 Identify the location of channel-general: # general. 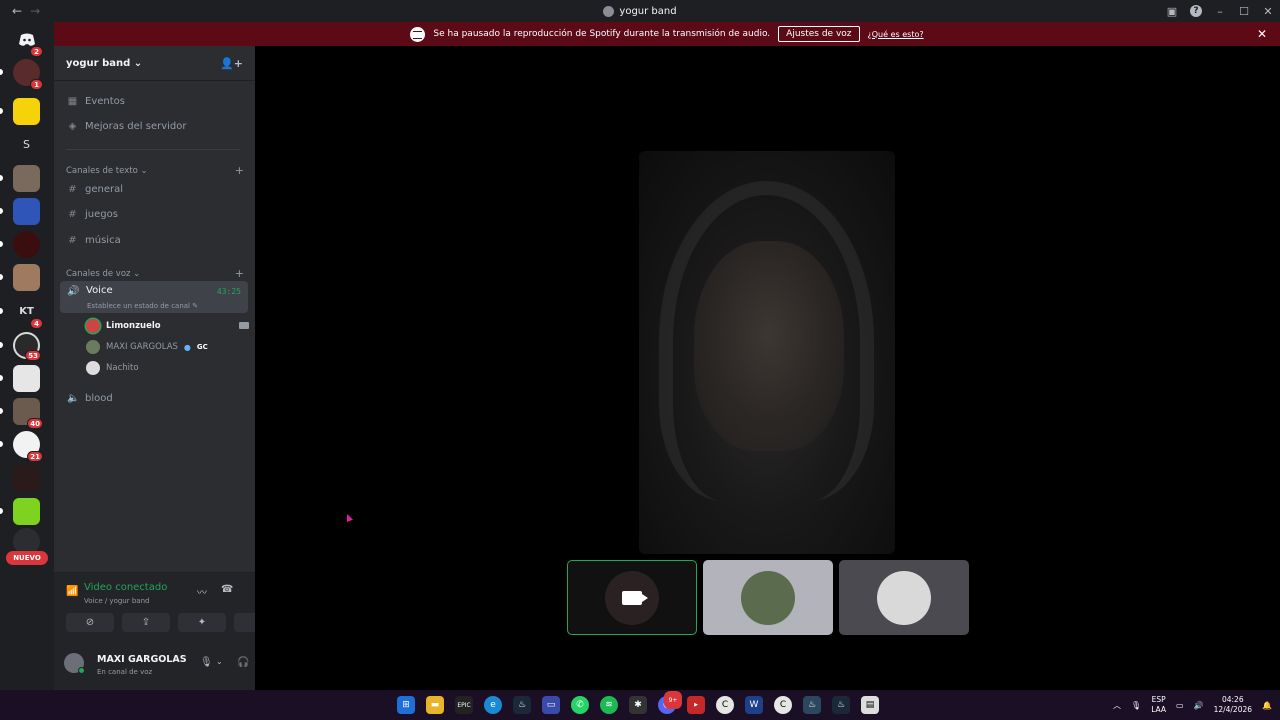
(154, 189).